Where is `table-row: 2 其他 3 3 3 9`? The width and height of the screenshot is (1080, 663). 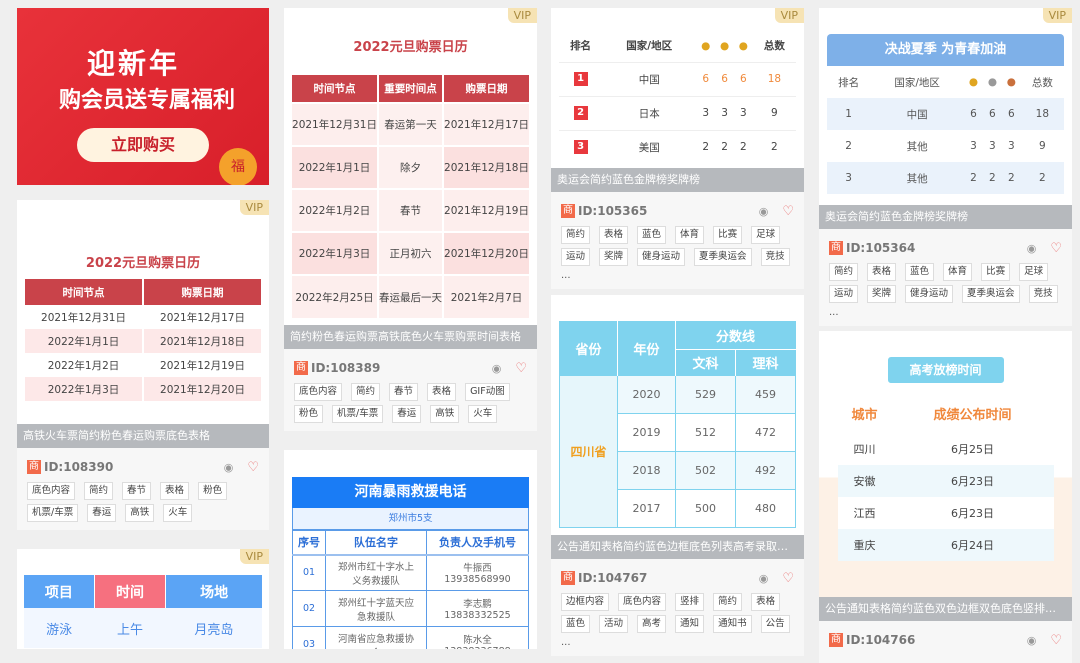
table-row: 2 其他 3 3 3 9 is located at coordinates (945, 146).